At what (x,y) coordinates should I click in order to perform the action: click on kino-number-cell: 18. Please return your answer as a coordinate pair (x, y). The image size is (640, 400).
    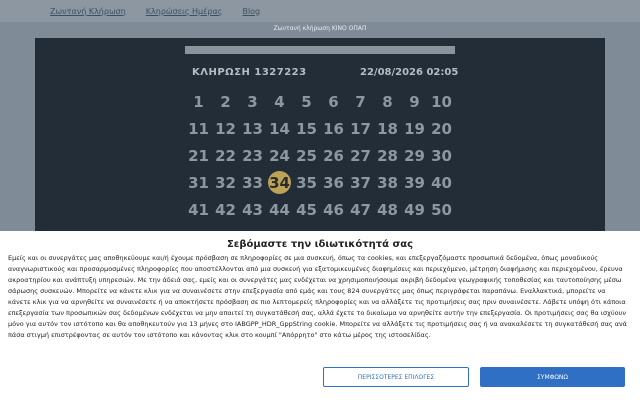
    Looking at the image, I should click on (387, 128).